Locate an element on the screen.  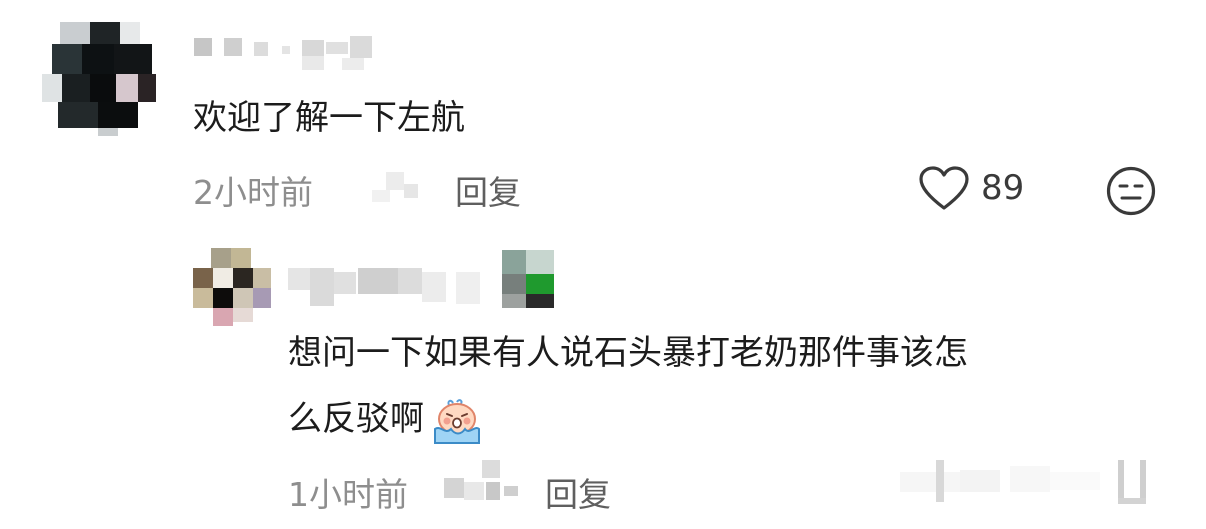
neutral-face-icon is located at coordinates (1131, 191).